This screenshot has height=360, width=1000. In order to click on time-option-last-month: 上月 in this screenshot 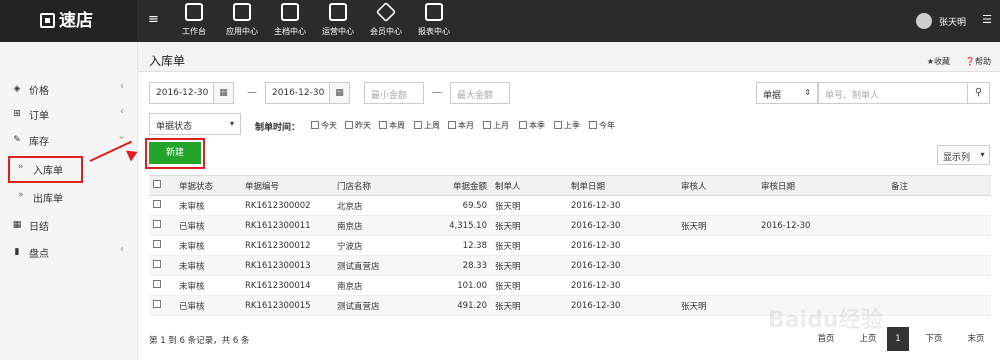, I will do `click(496, 125)`.